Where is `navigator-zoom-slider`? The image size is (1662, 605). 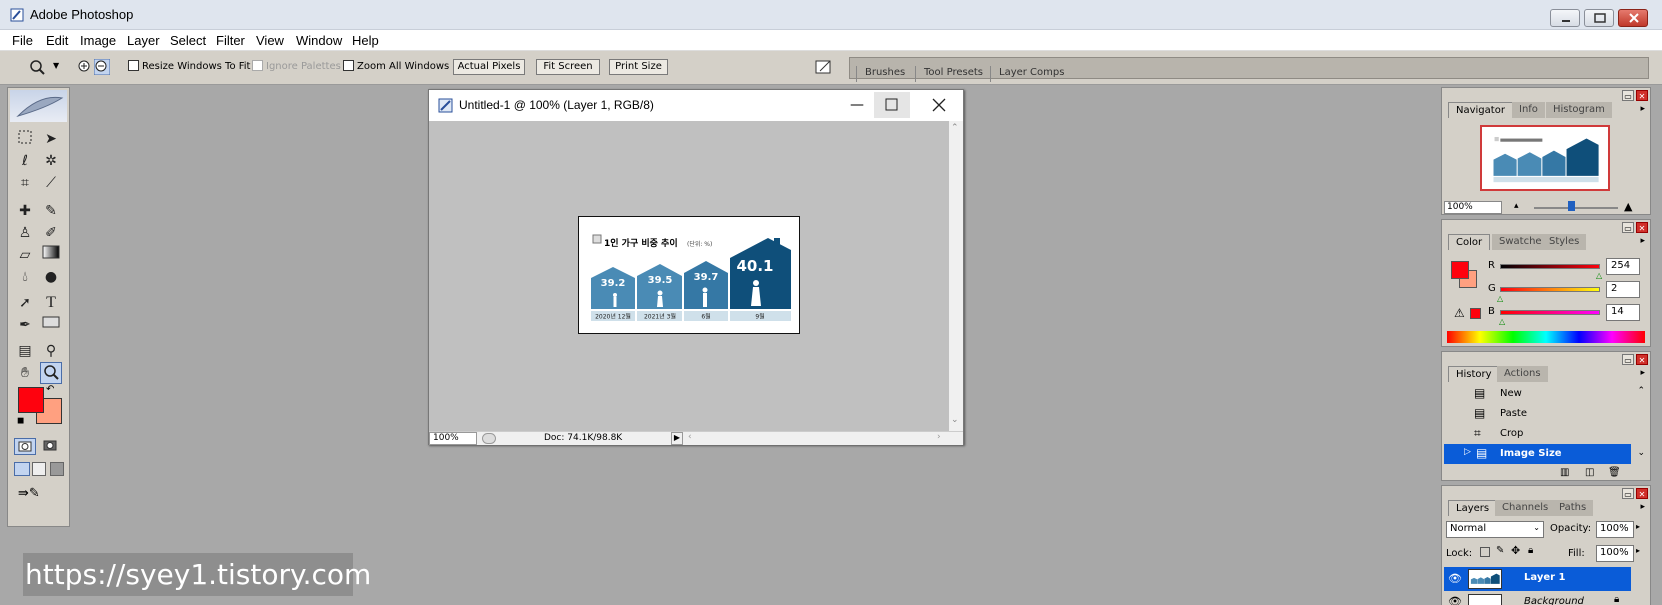
navigator-zoom-slider is located at coordinates (1576, 208).